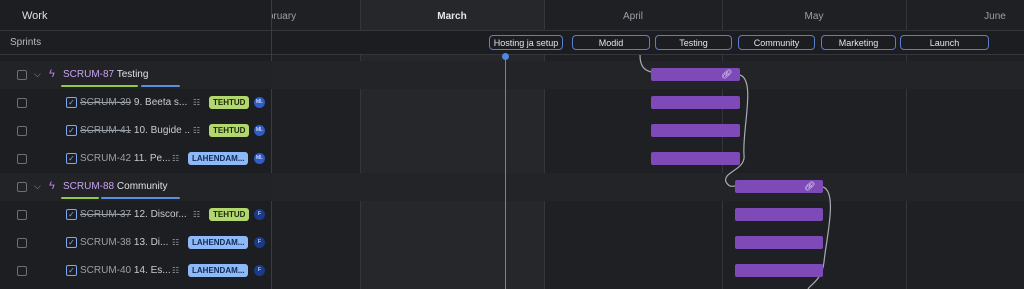 Image resolution: width=1024 pixels, height=289 pixels. Describe the element at coordinates (944, 42) in the screenshot. I see `sprint-pill-launch: Launch` at that location.